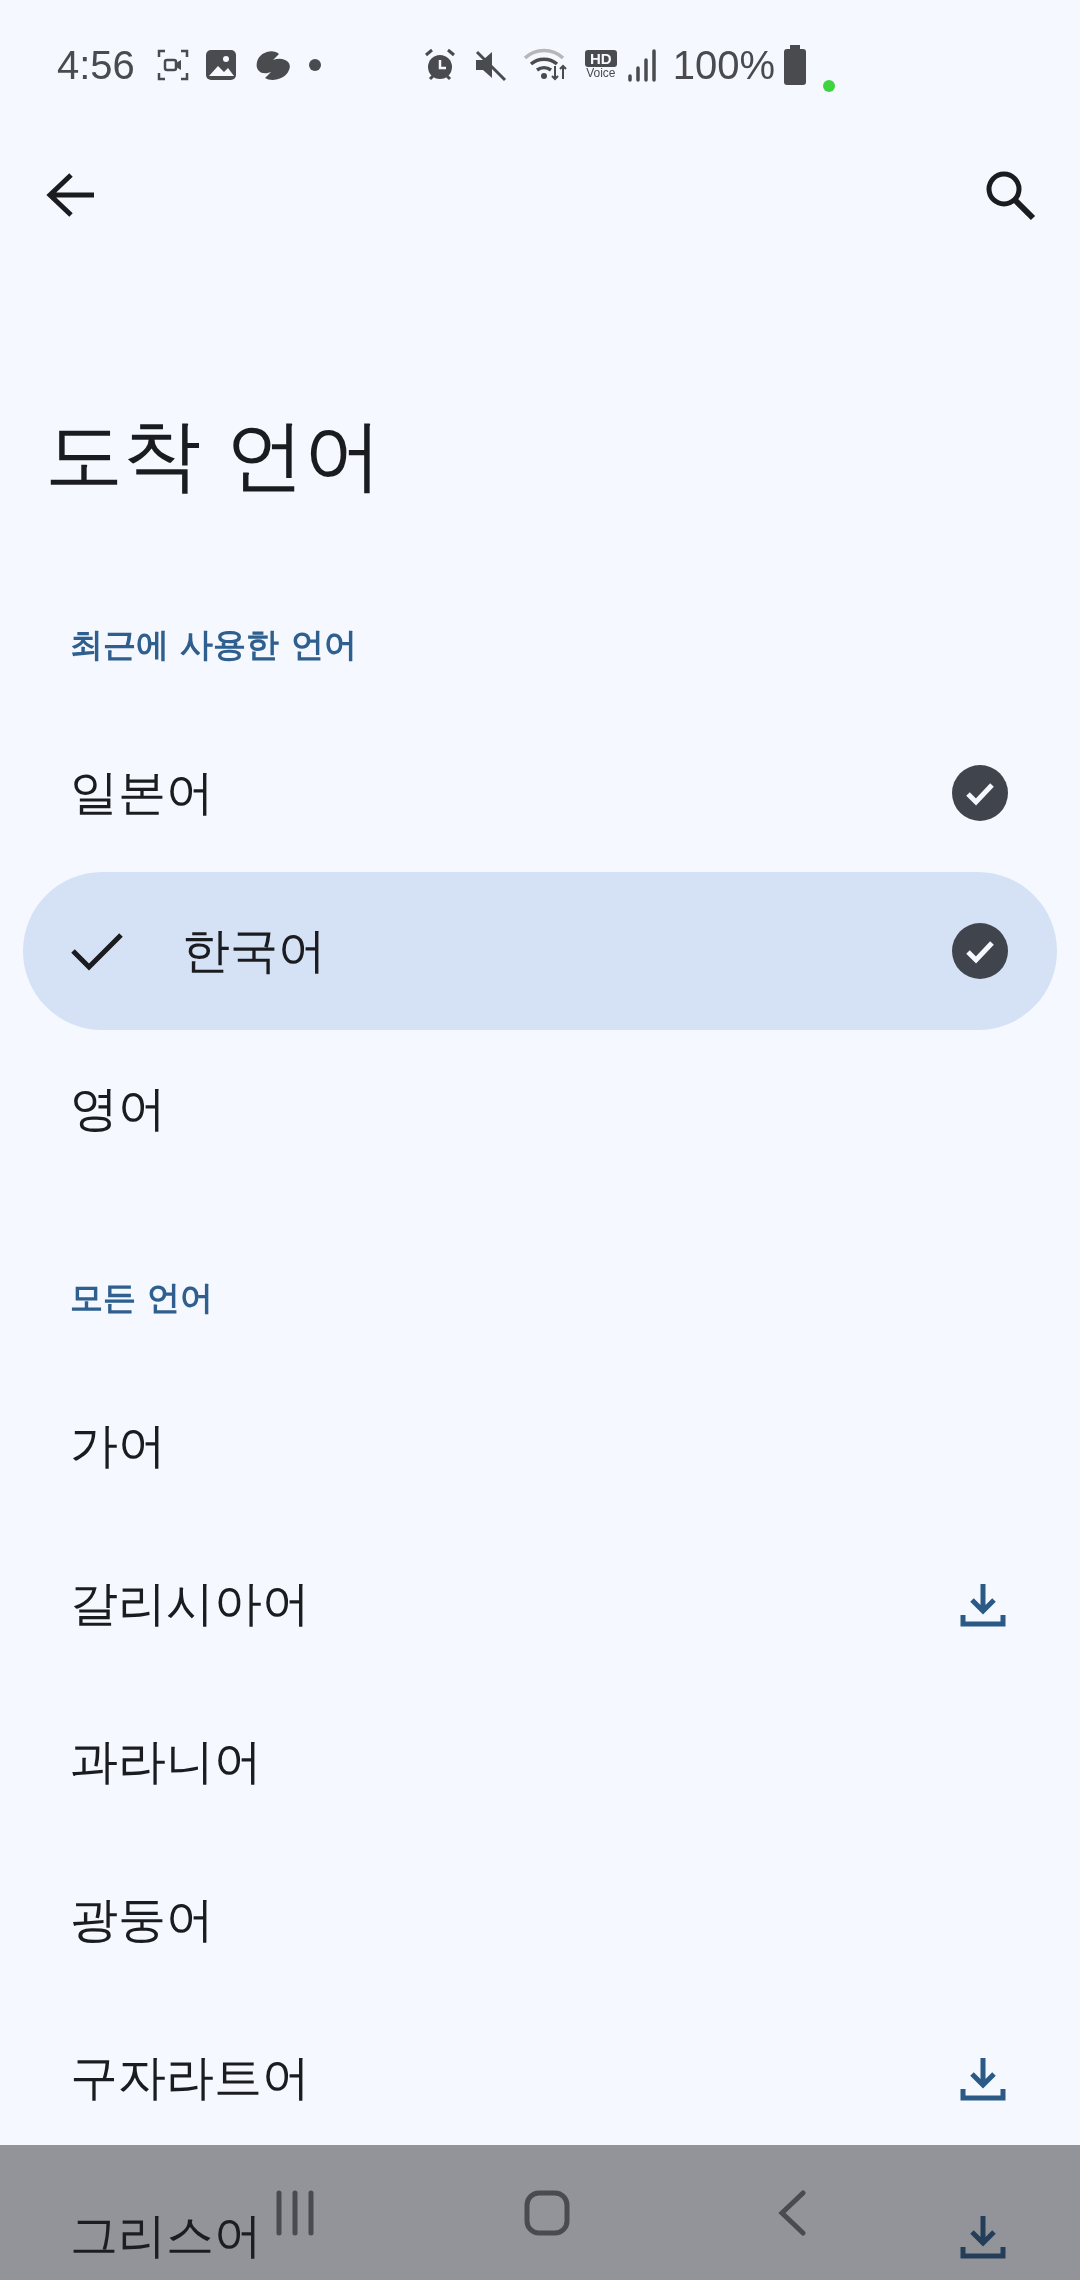 The width and height of the screenshot is (1080, 2280). What do you see at coordinates (214, 455) in the screenshot?
I see `page-title: 도착 언어` at bounding box center [214, 455].